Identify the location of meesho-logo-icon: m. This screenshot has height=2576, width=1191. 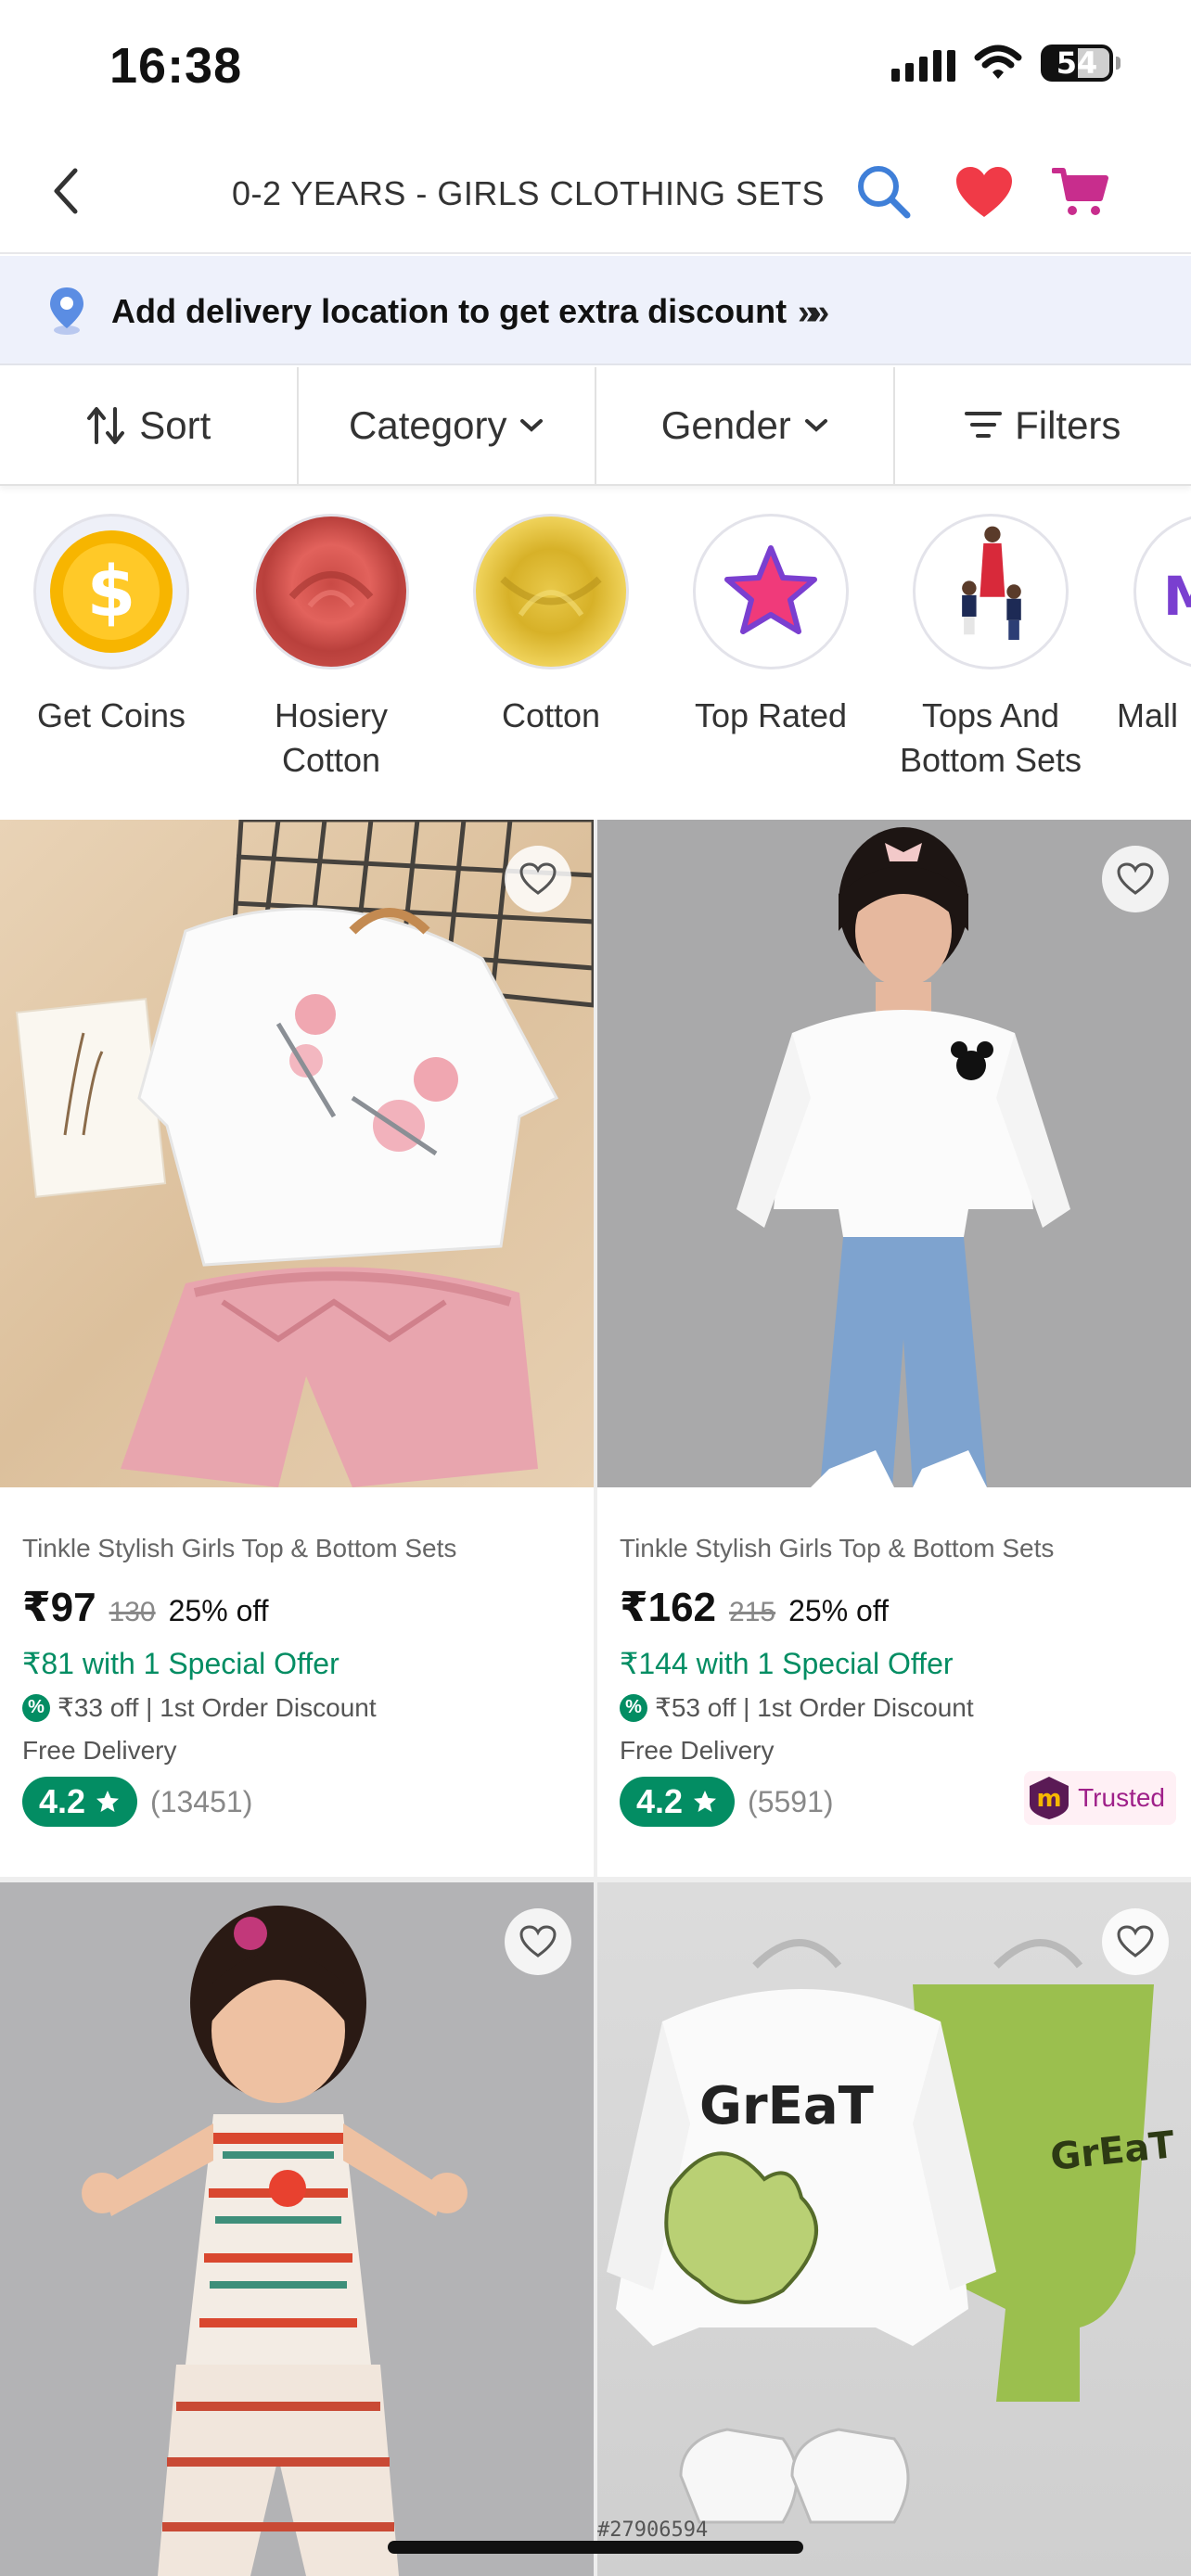
(1049, 1798).